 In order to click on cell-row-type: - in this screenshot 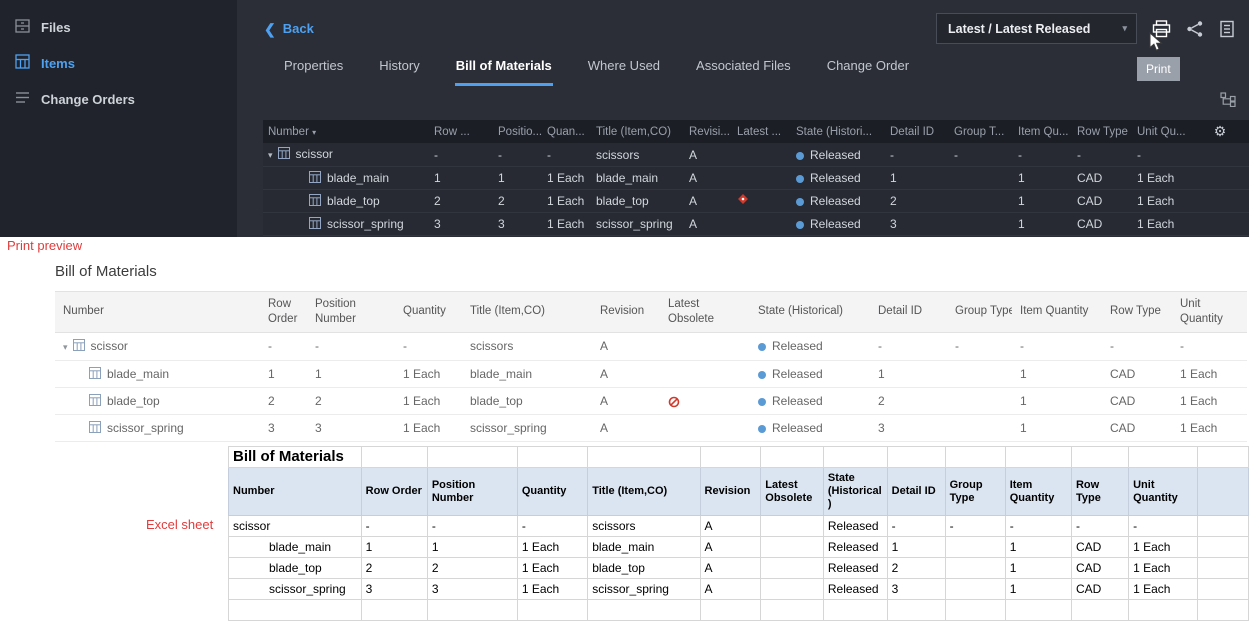, I will do `click(1102, 155)`.